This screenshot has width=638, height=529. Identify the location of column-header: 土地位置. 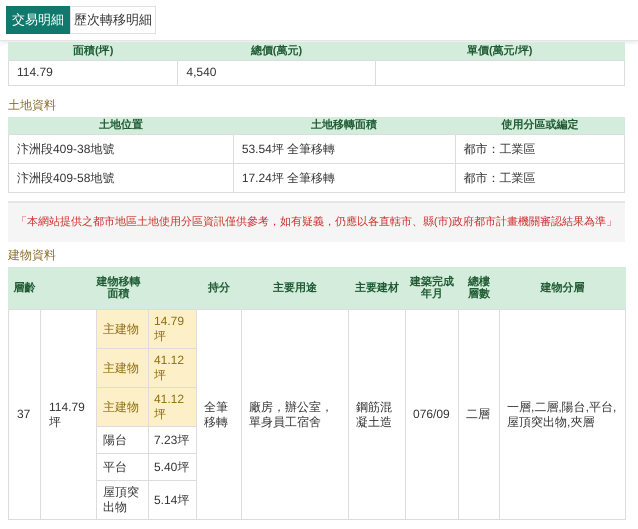
(121, 125).